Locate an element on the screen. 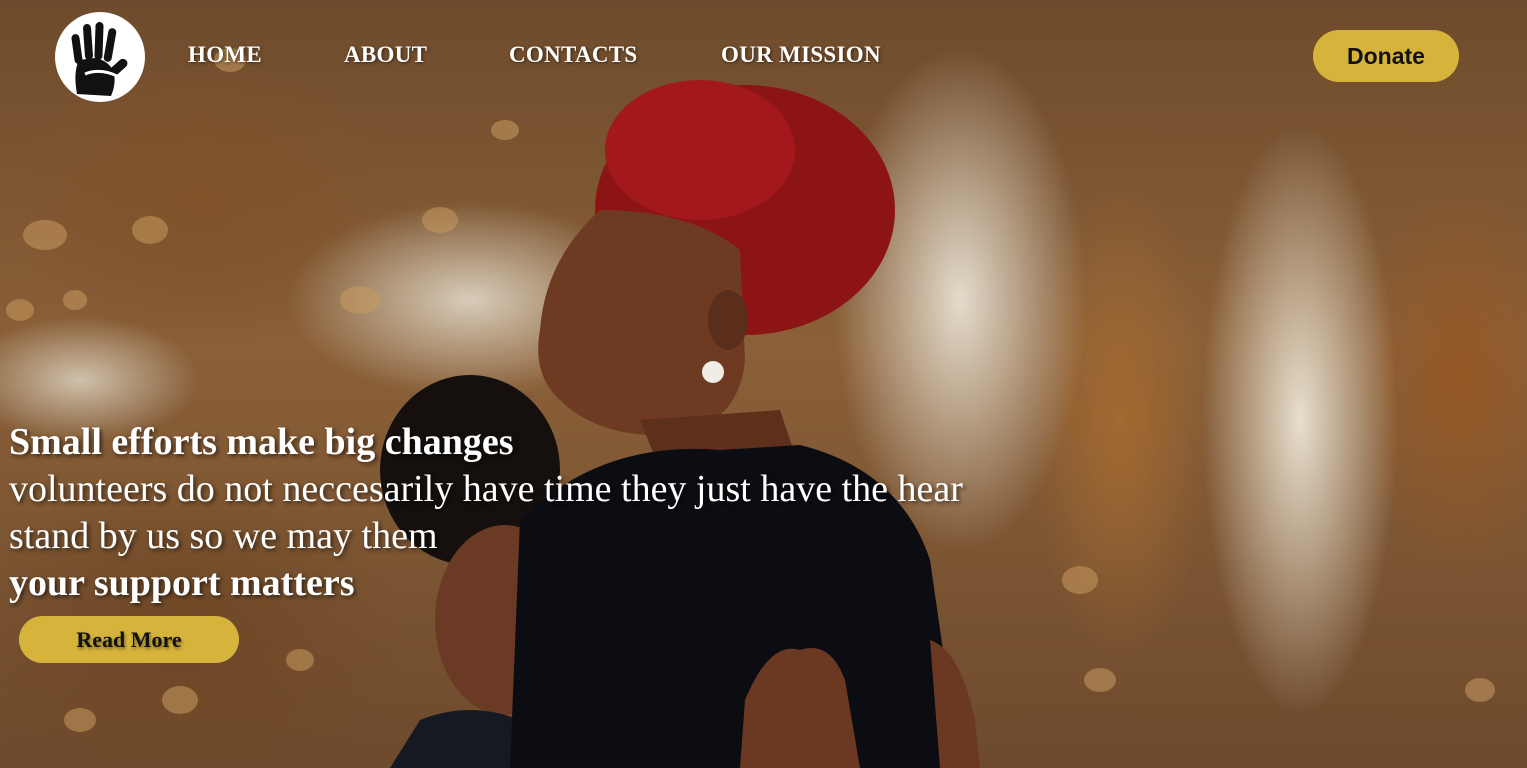  hero-headline: Small efforts make big changes is located at coordinates (261, 442).